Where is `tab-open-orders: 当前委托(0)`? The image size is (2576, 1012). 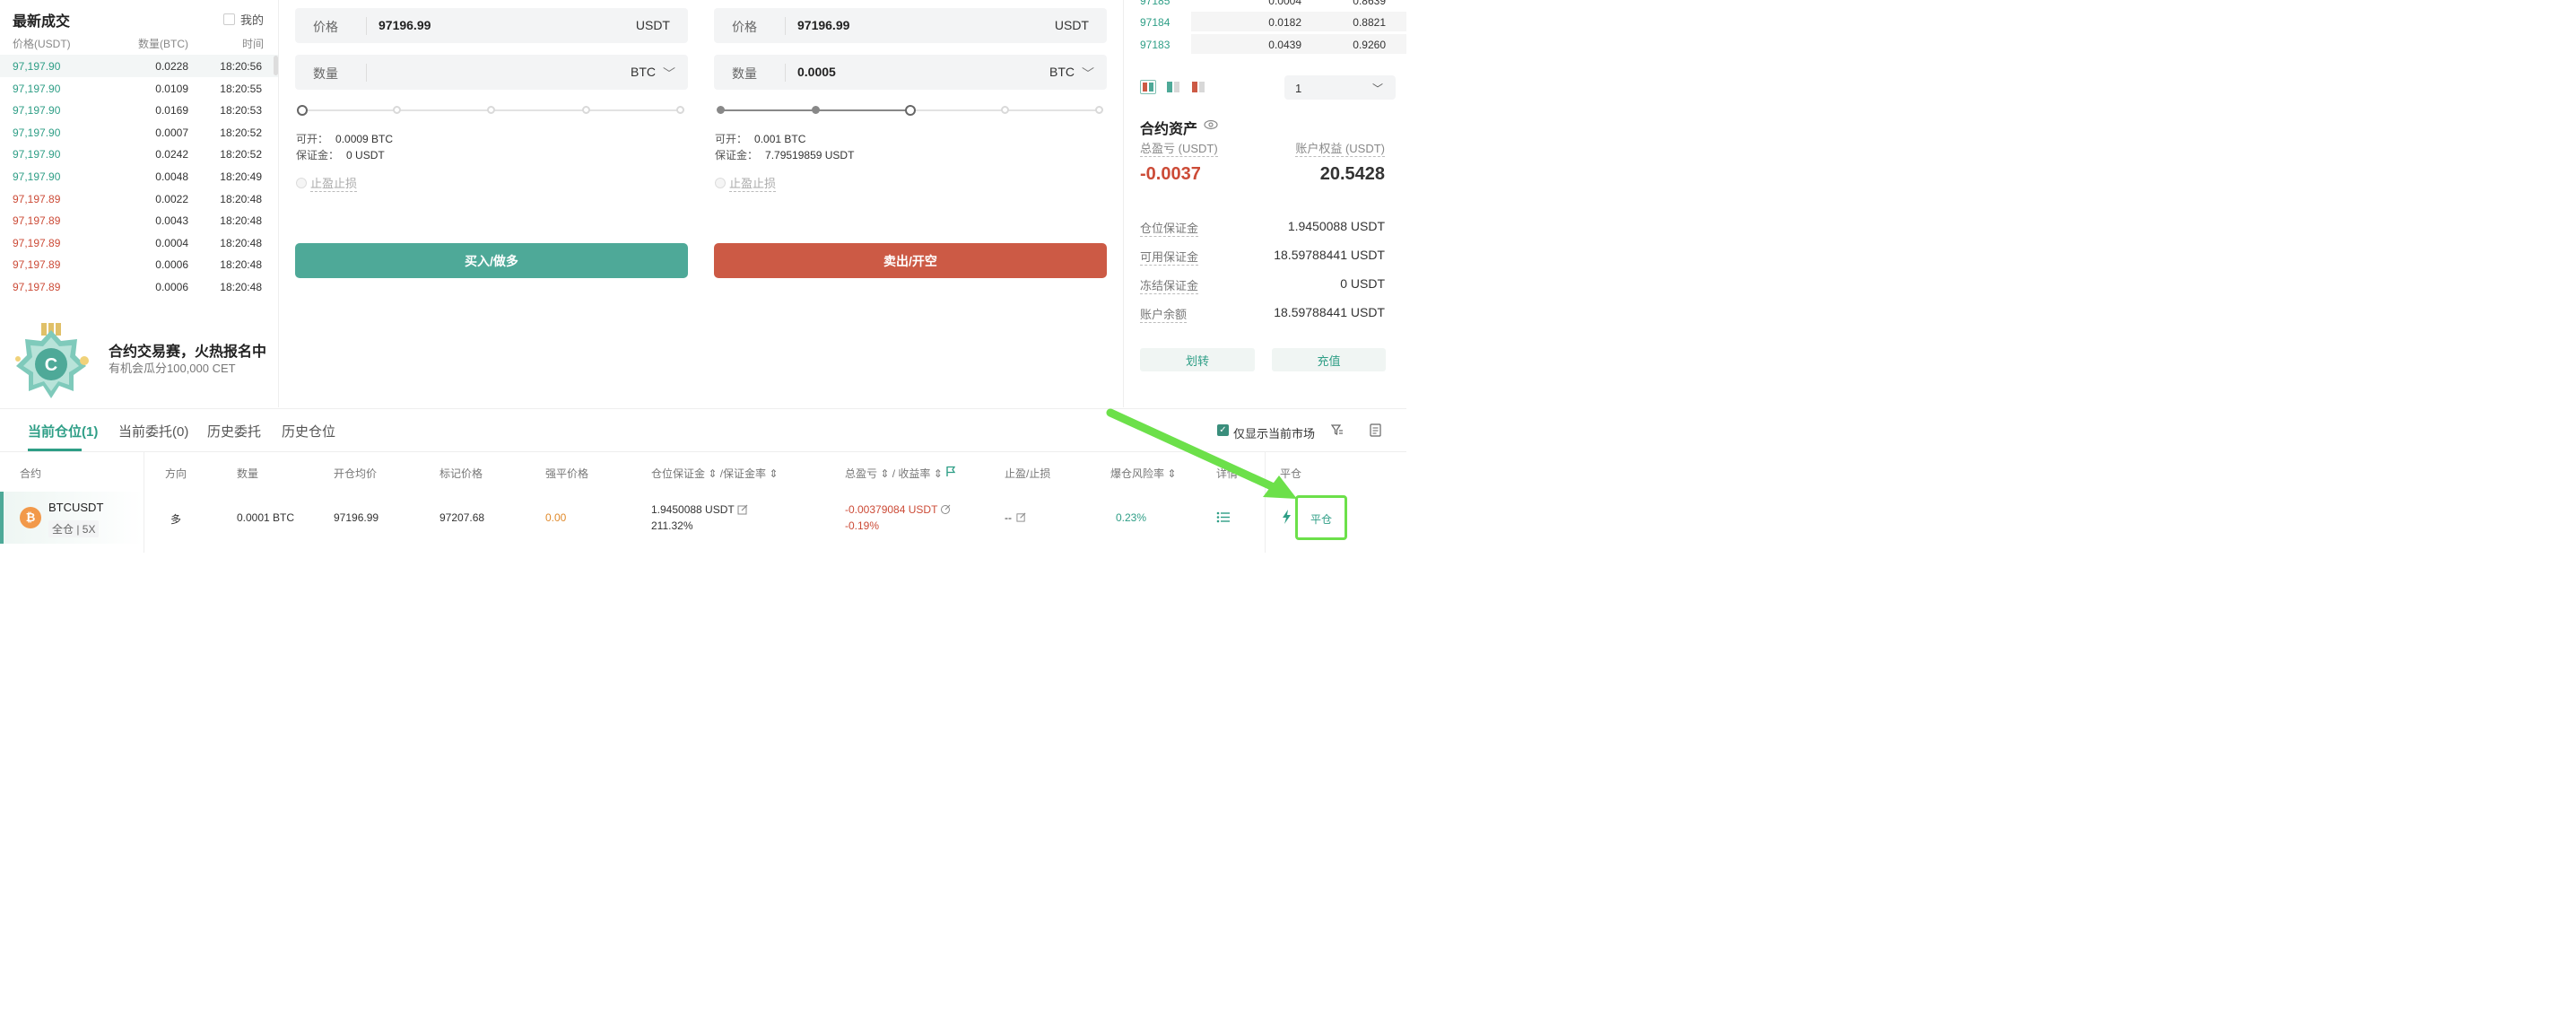
tab-open-orders: 当前委托(0) is located at coordinates (153, 431).